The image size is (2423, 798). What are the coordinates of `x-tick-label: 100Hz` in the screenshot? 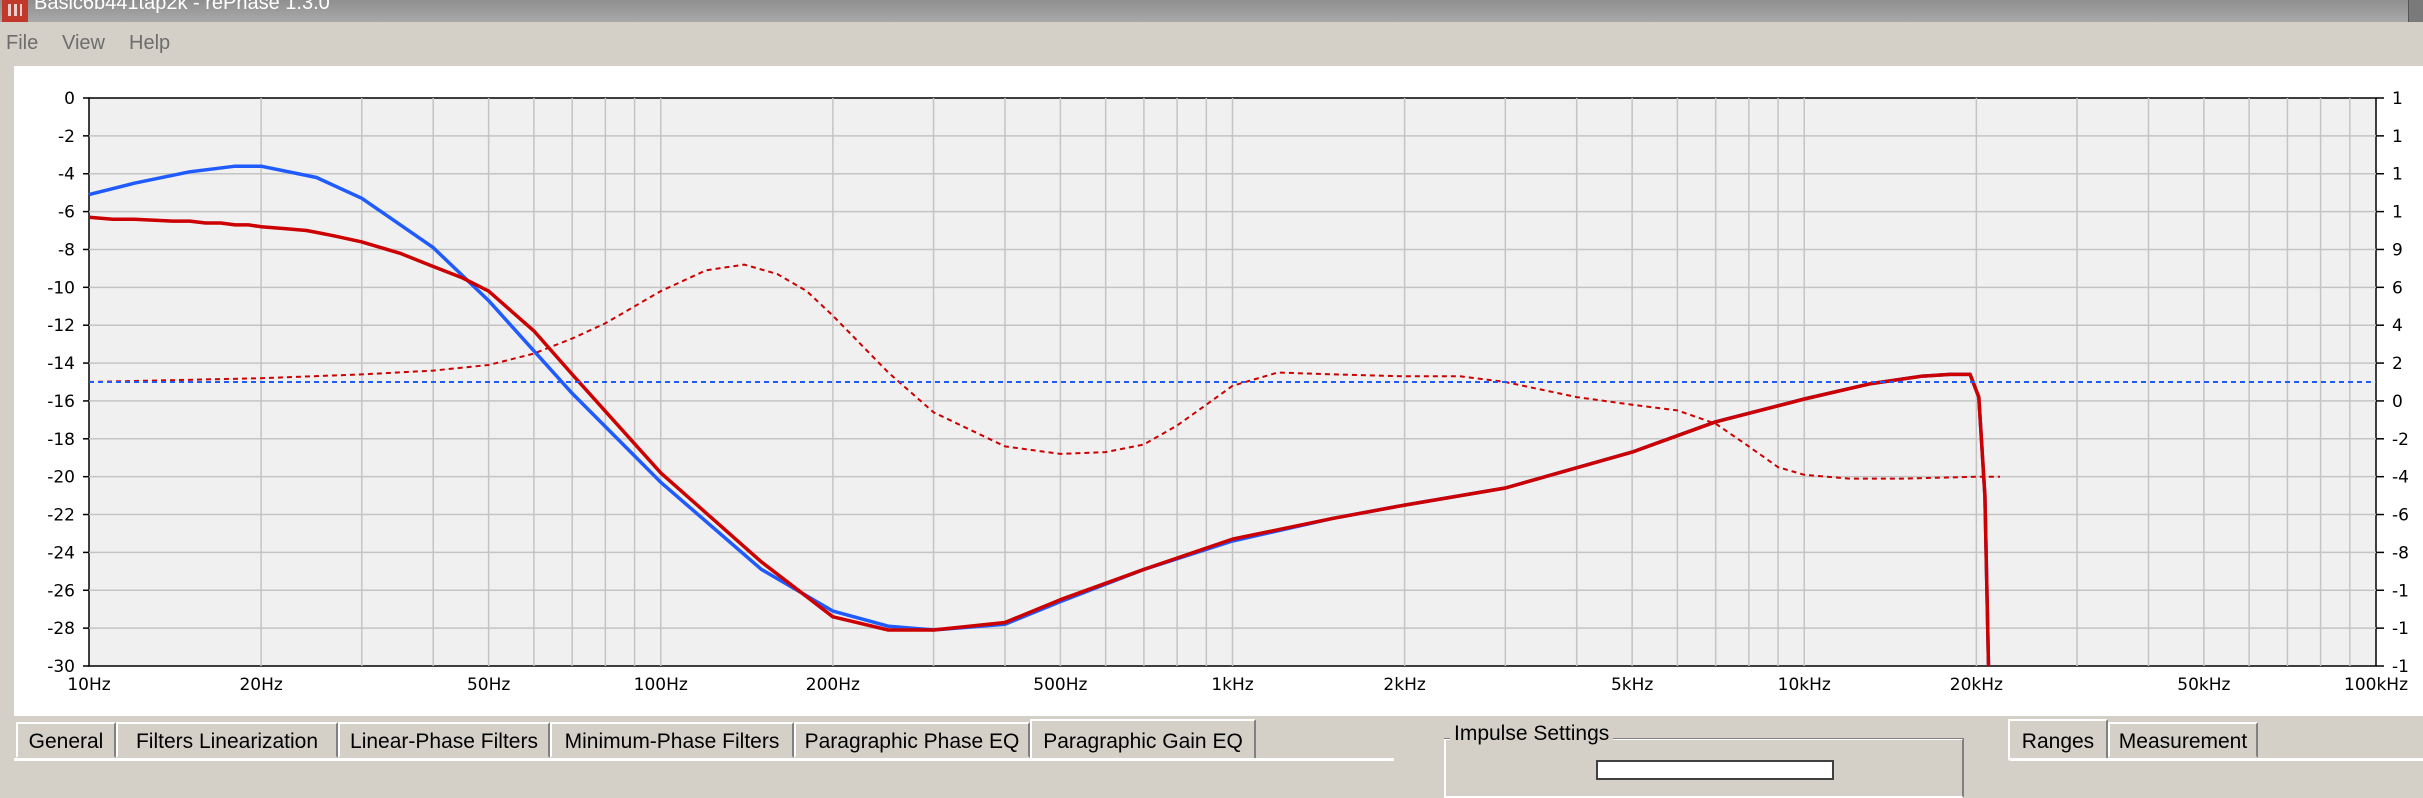 It's located at (661, 685).